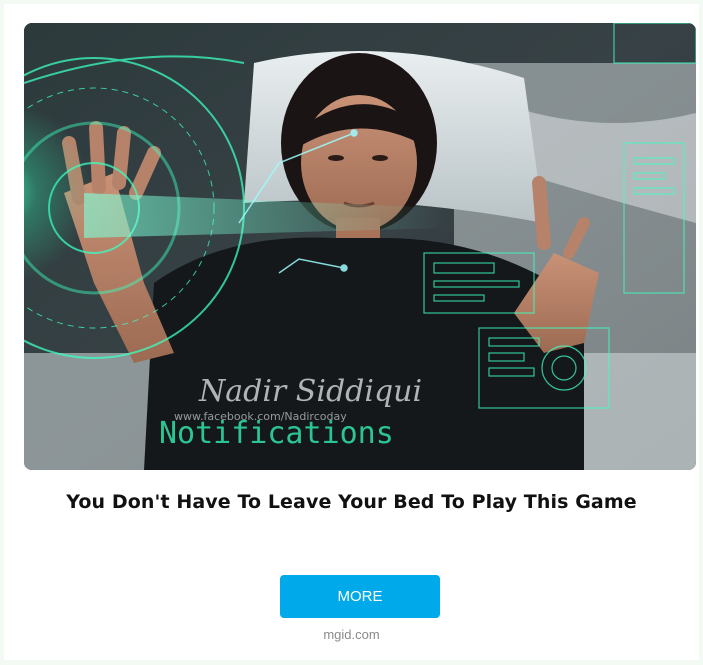  I want to click on source-domain: mgid.com, so click(351, 634).